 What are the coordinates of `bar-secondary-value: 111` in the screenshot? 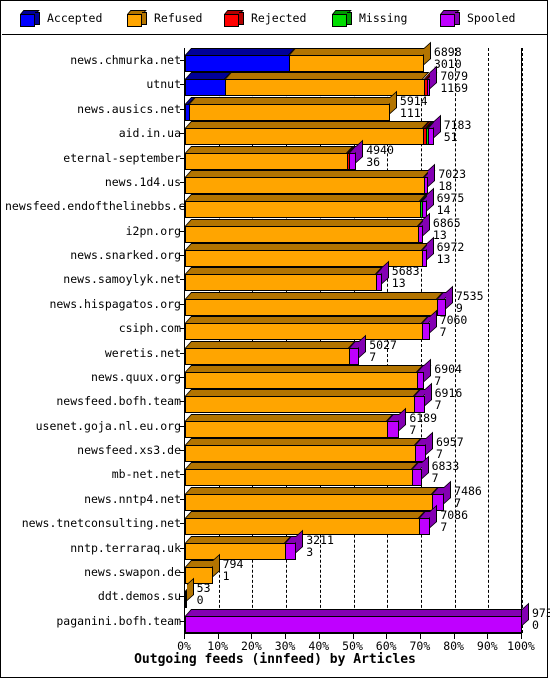 It's located at (410, 113).